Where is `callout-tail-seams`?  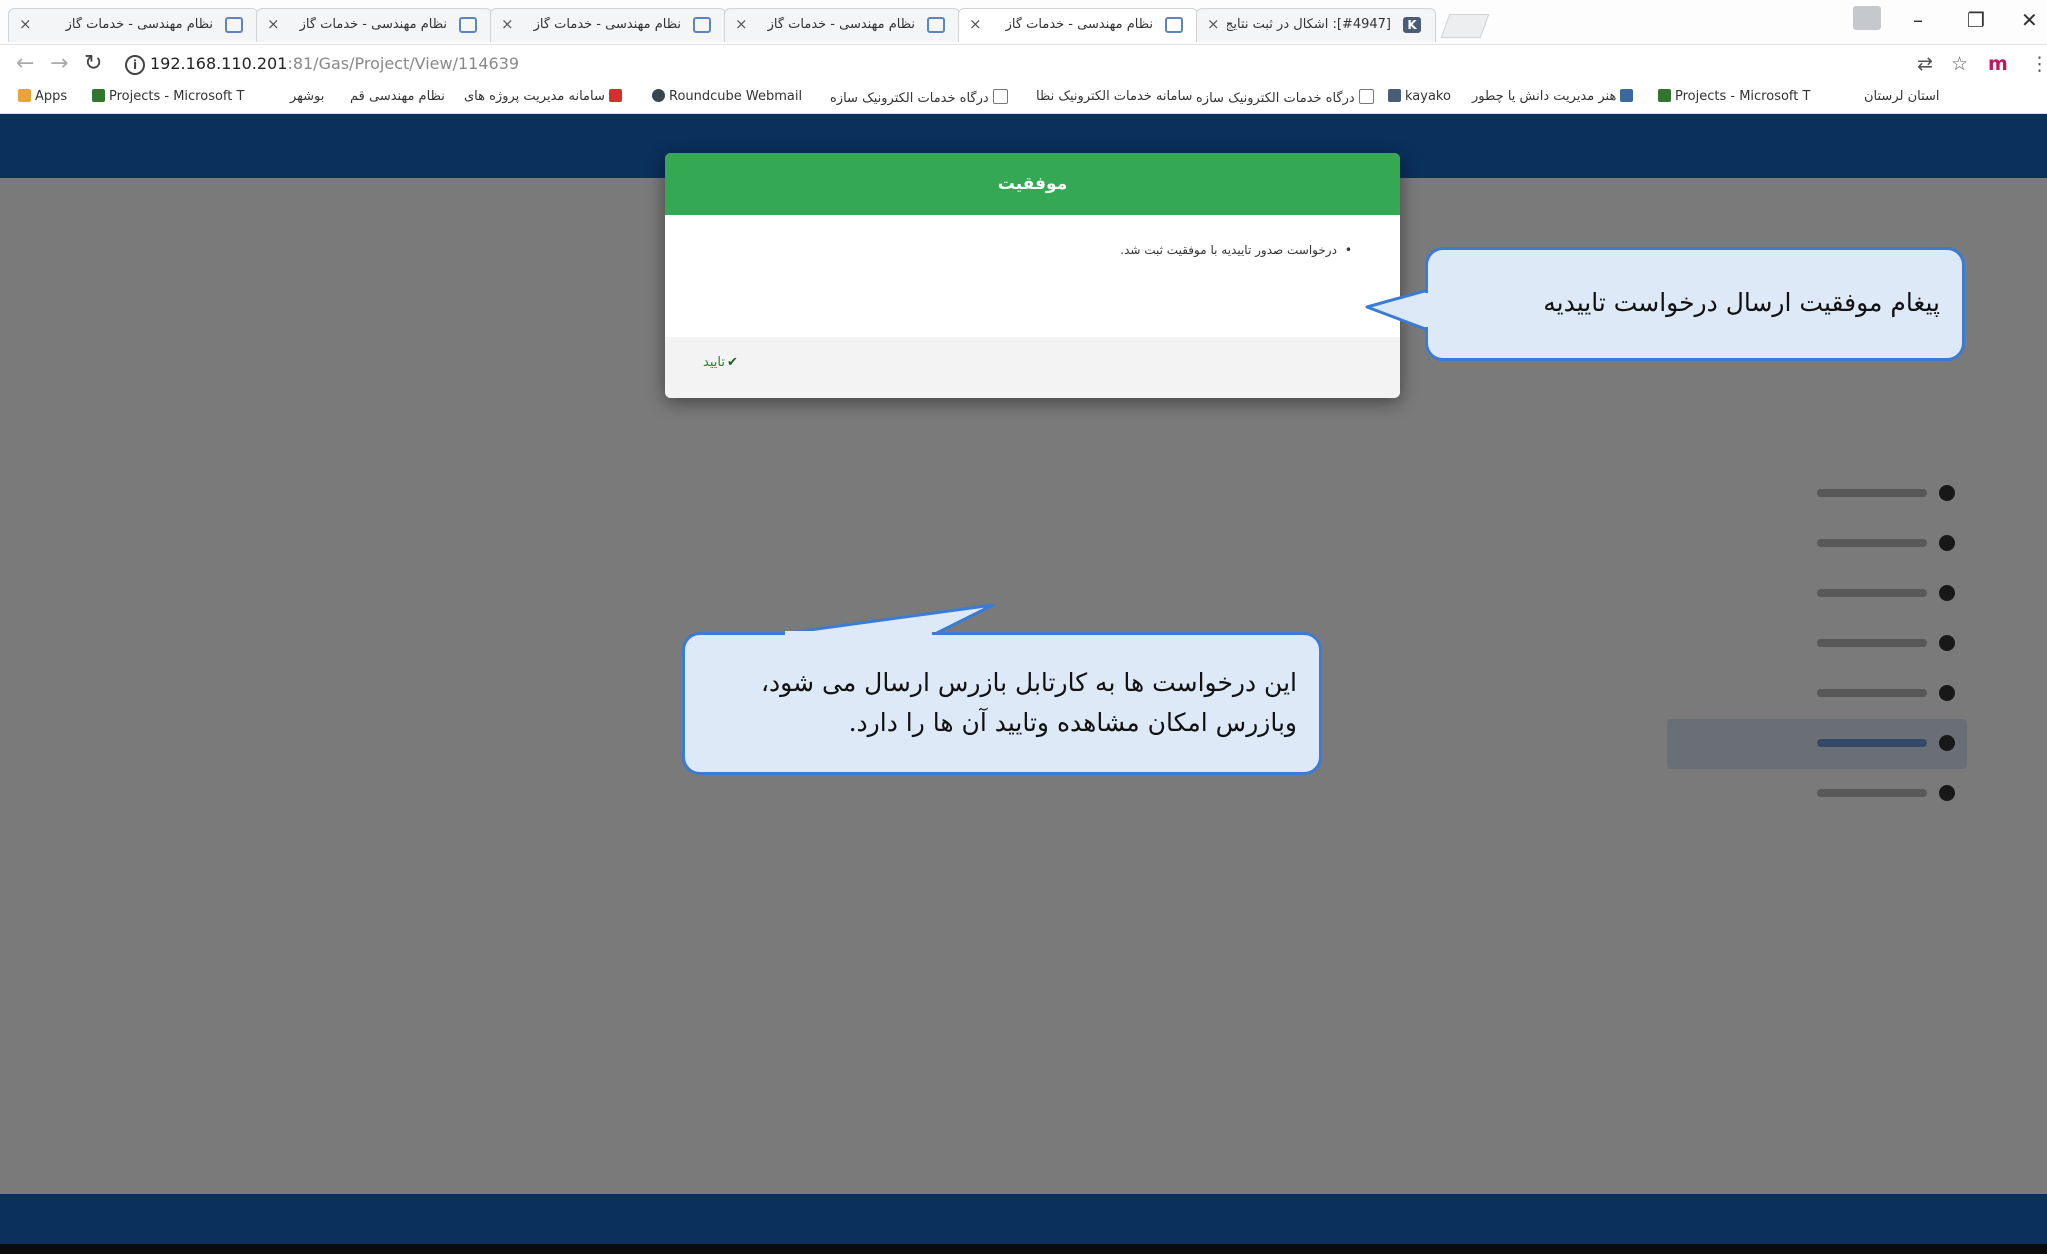
callout-tail-seams is located at coordinates (1108, 465).